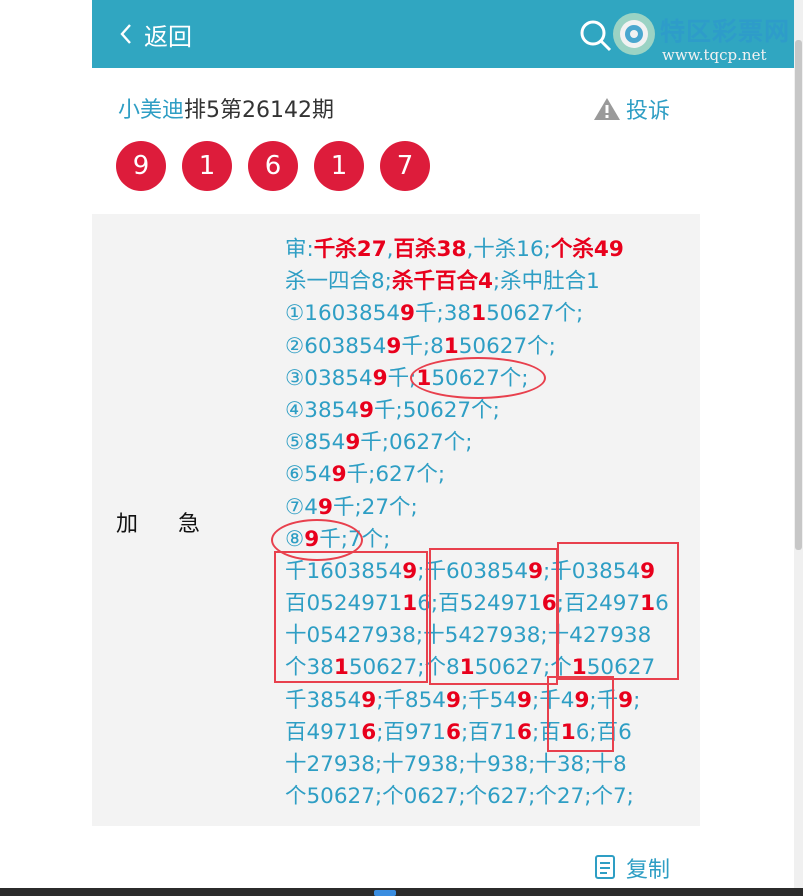  What do you see at coordinates (309, 668) in the screenshot?
I see `content-text: 个38` at bounding box center [309, 668].